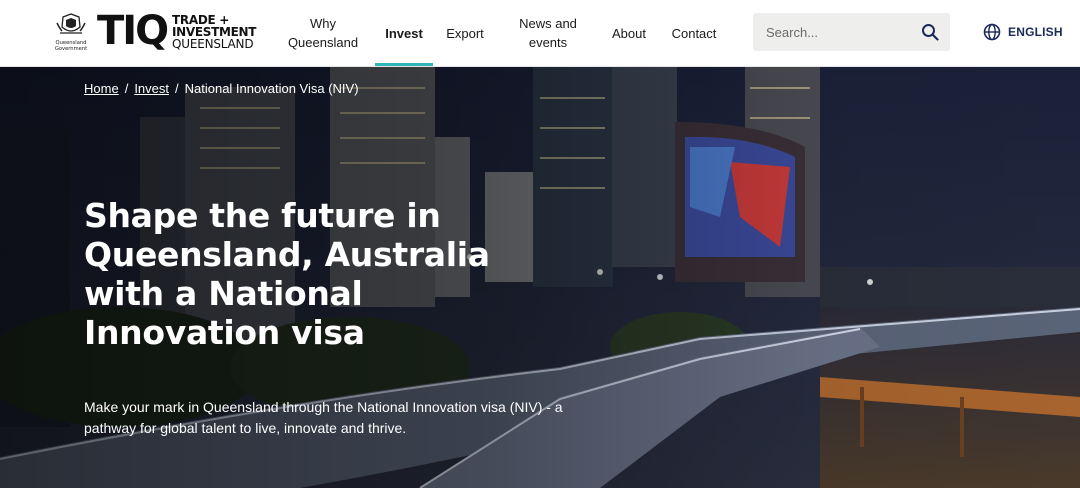  I want to click on language-selector: ENGLISH, so click(1023, 32).